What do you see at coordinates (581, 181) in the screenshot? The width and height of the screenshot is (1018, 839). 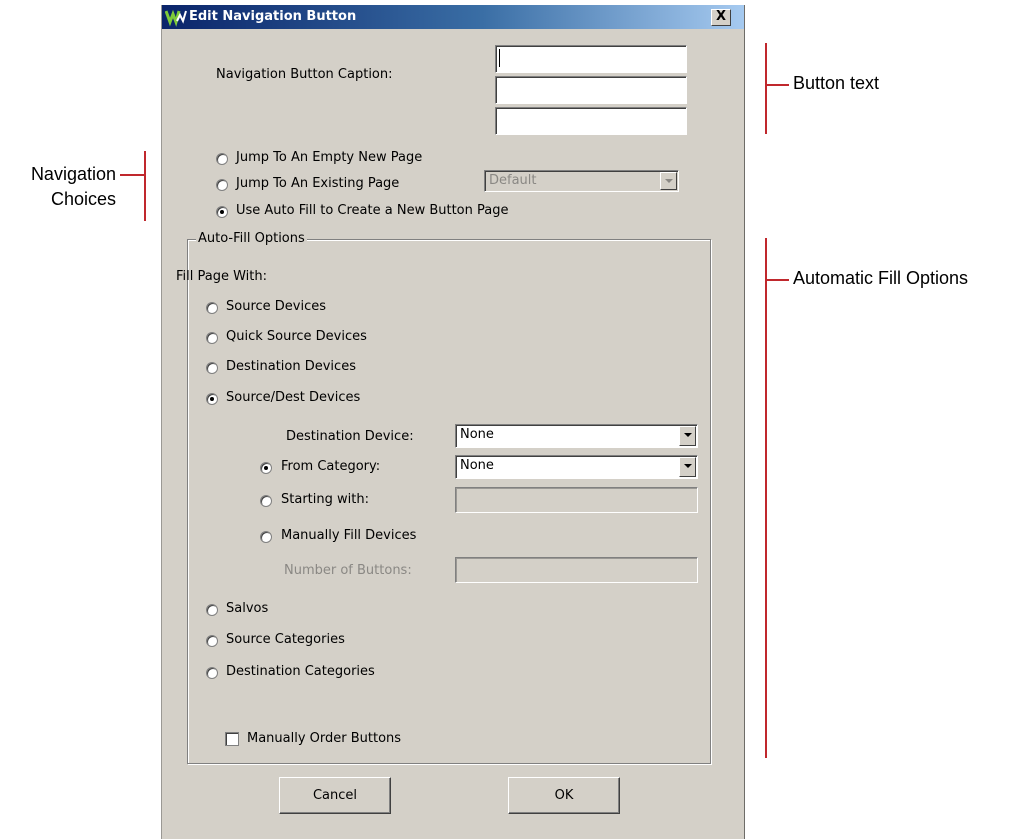 I see `existing-page-select: Default` at bounding box center [581, 181].